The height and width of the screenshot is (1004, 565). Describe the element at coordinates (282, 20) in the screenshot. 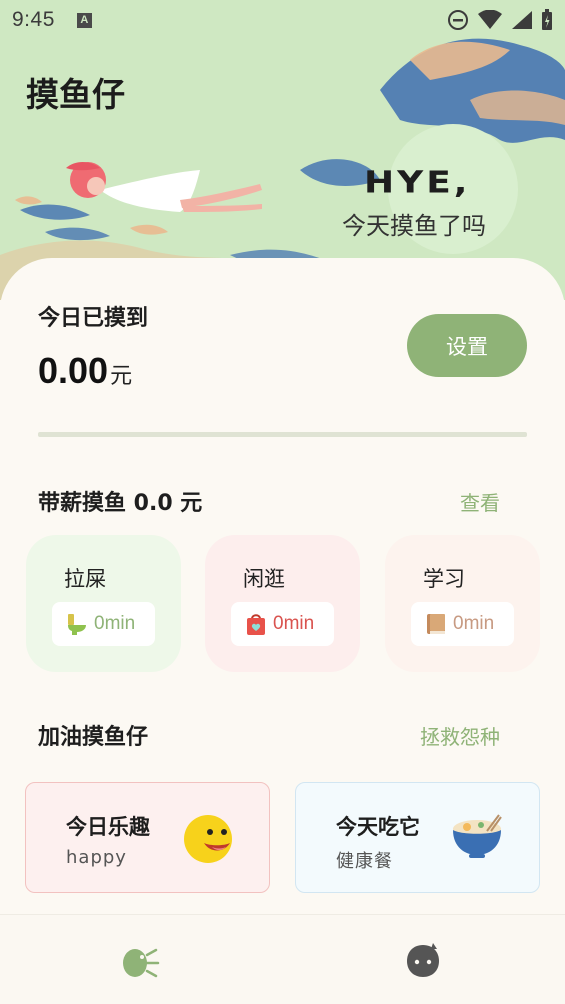

I see `status-bar: 9:45 A` at that location.